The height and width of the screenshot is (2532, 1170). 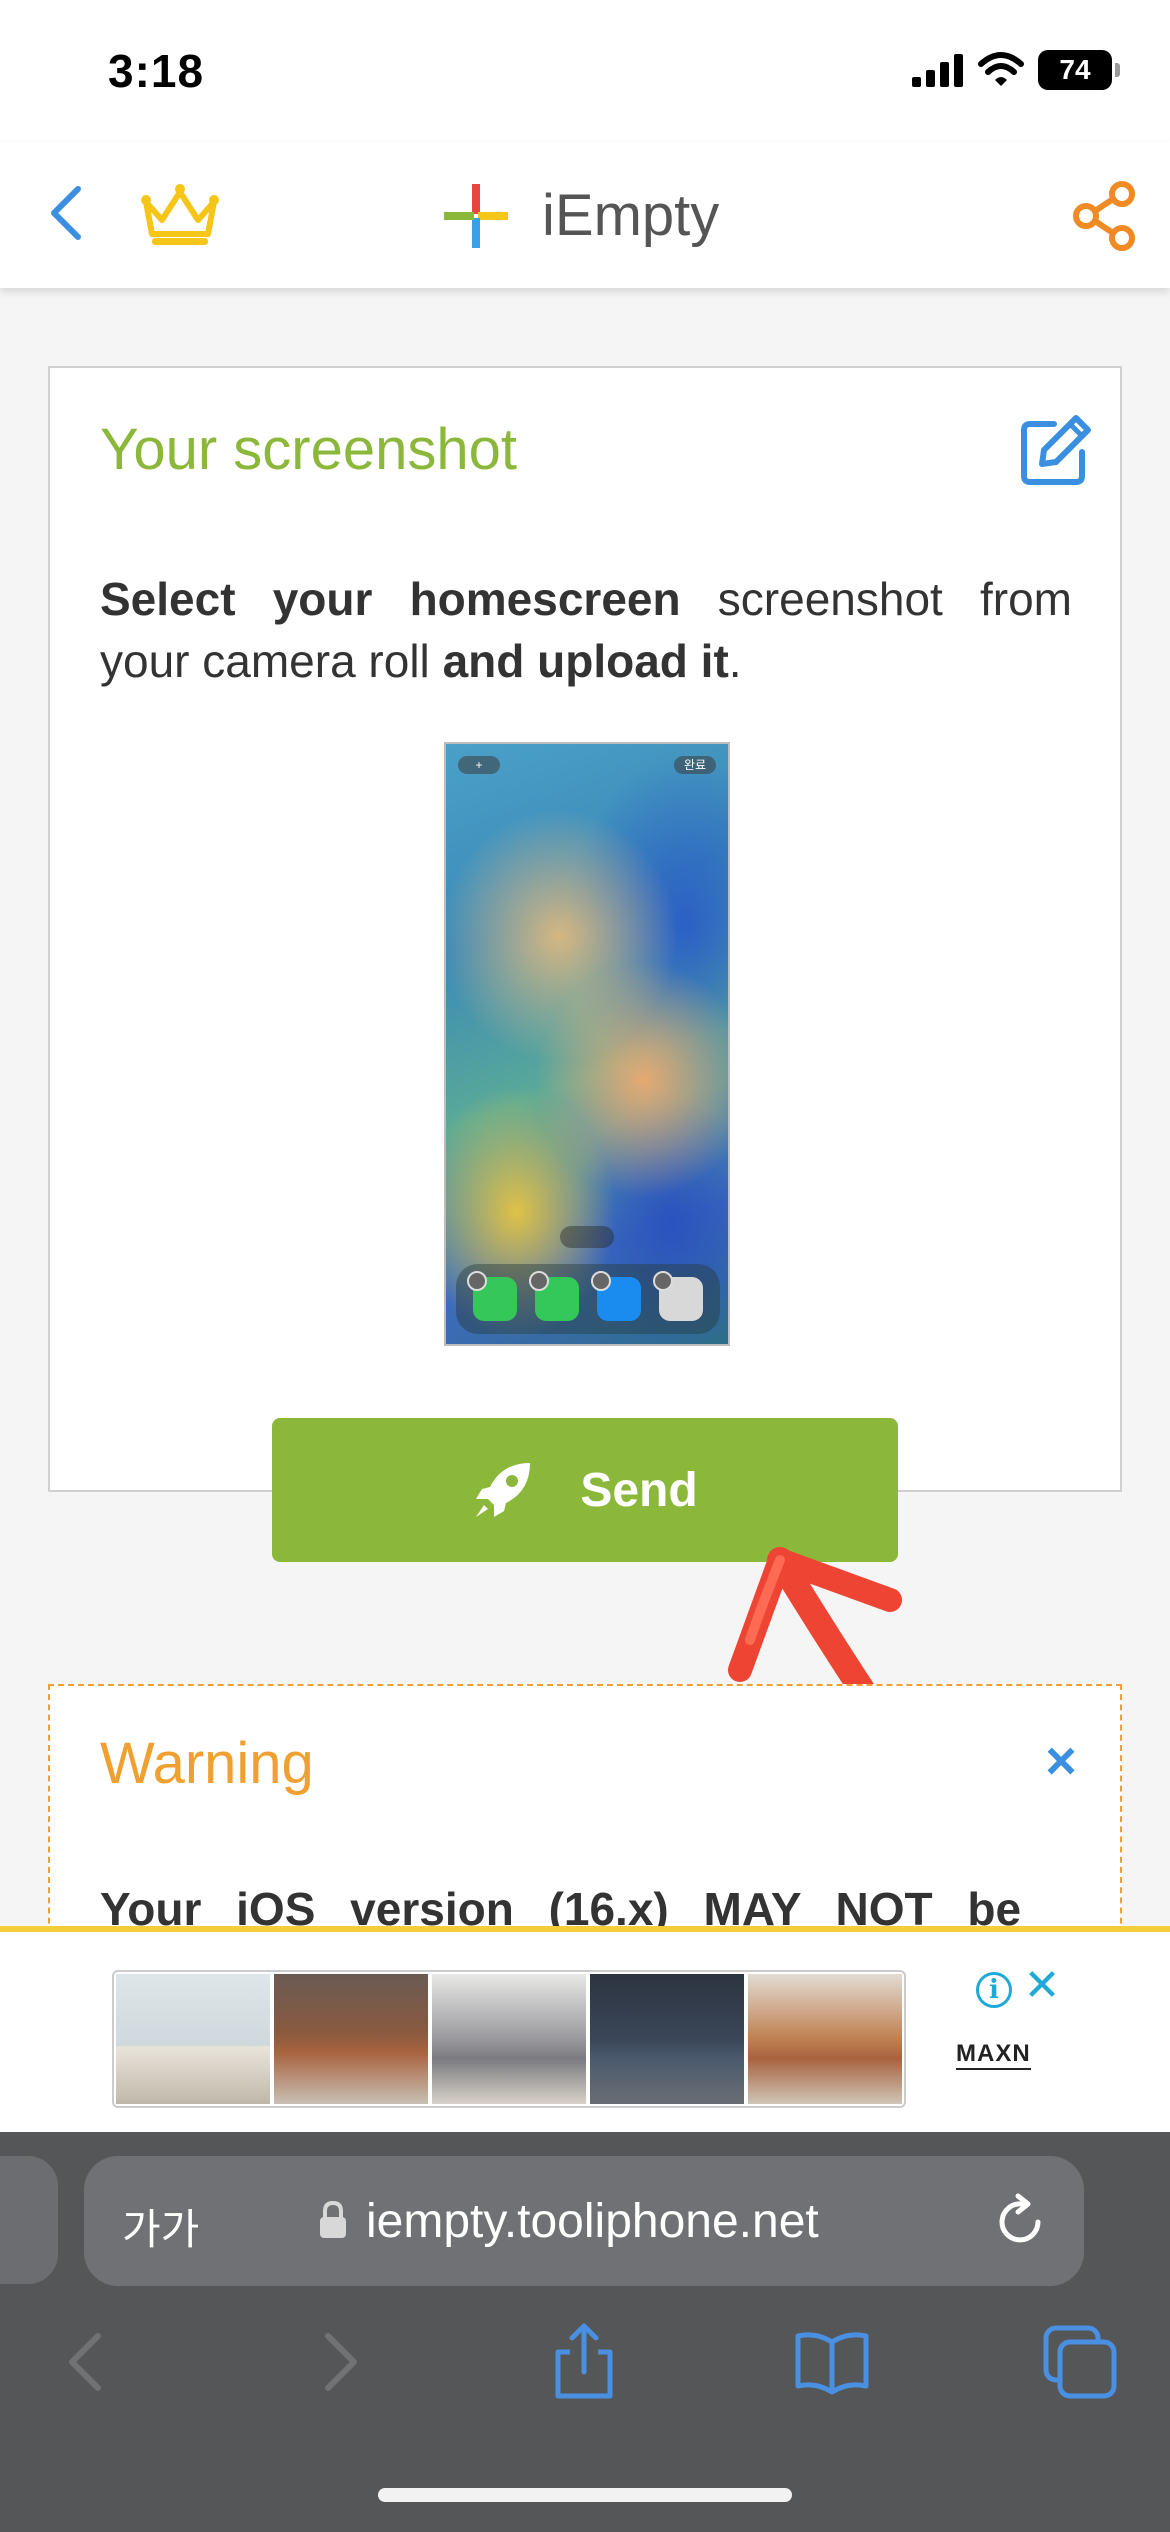 I want to click on plus-logo-icon, so click(x=476, y=215).